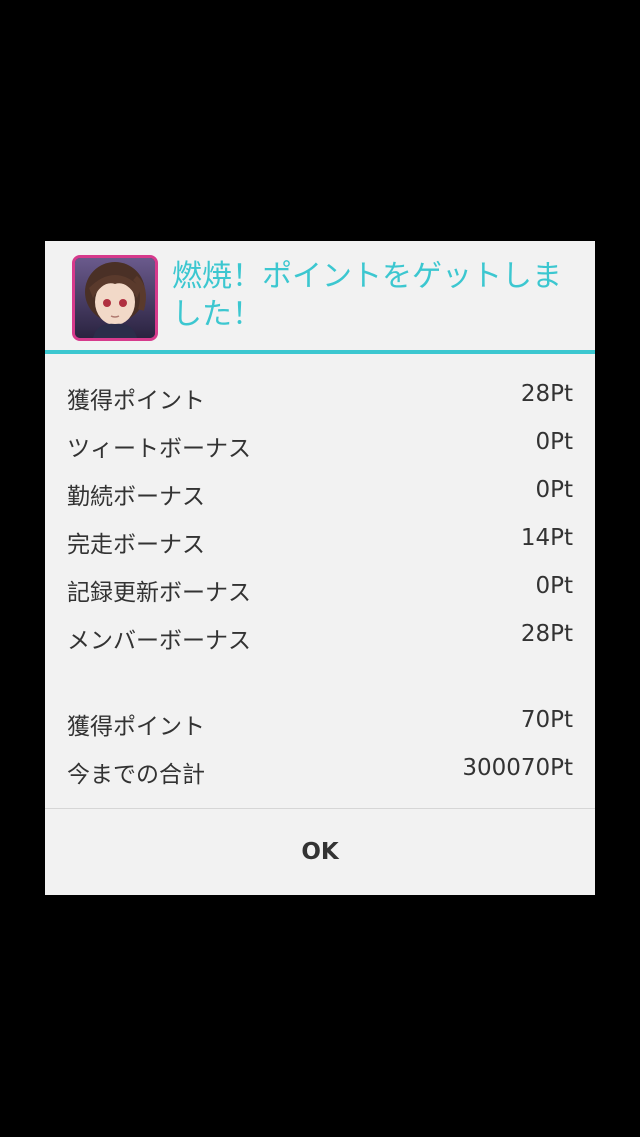 The width and height of the screenshot is (640, 1137). Describe the element at coordinates (546, 538) in the screenshot. I see `row-value: 14Pt` at that location.